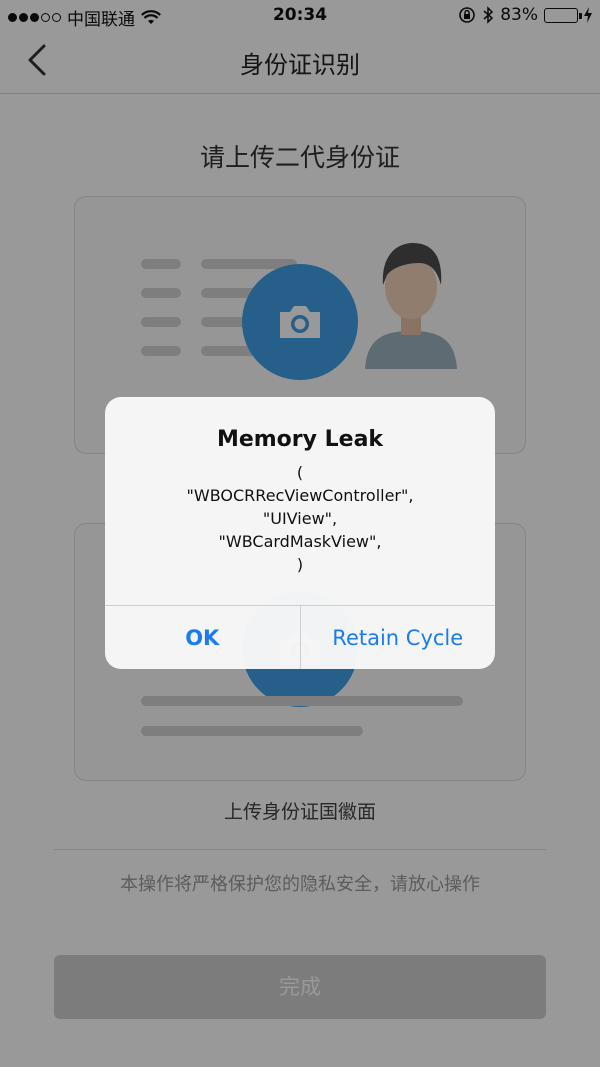  Describe the element at coordinates (300, 541) in the screenshot. I see `alert-message-line: "WBCardMaskView",` at that location.